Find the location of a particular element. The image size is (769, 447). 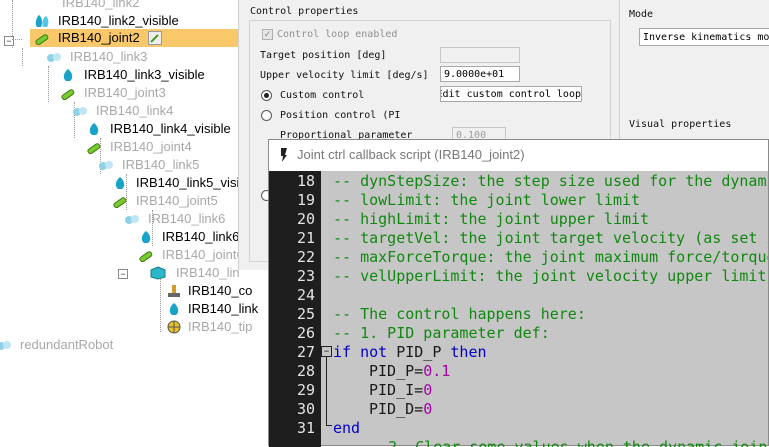

mode-select: Inverse kinematics mo is located at coordinates (704, 37).